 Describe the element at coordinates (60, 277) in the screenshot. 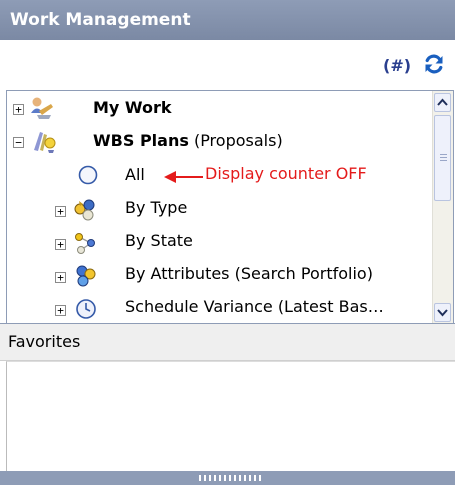

I see `expand-toggle-by-attributes: +` at that location.